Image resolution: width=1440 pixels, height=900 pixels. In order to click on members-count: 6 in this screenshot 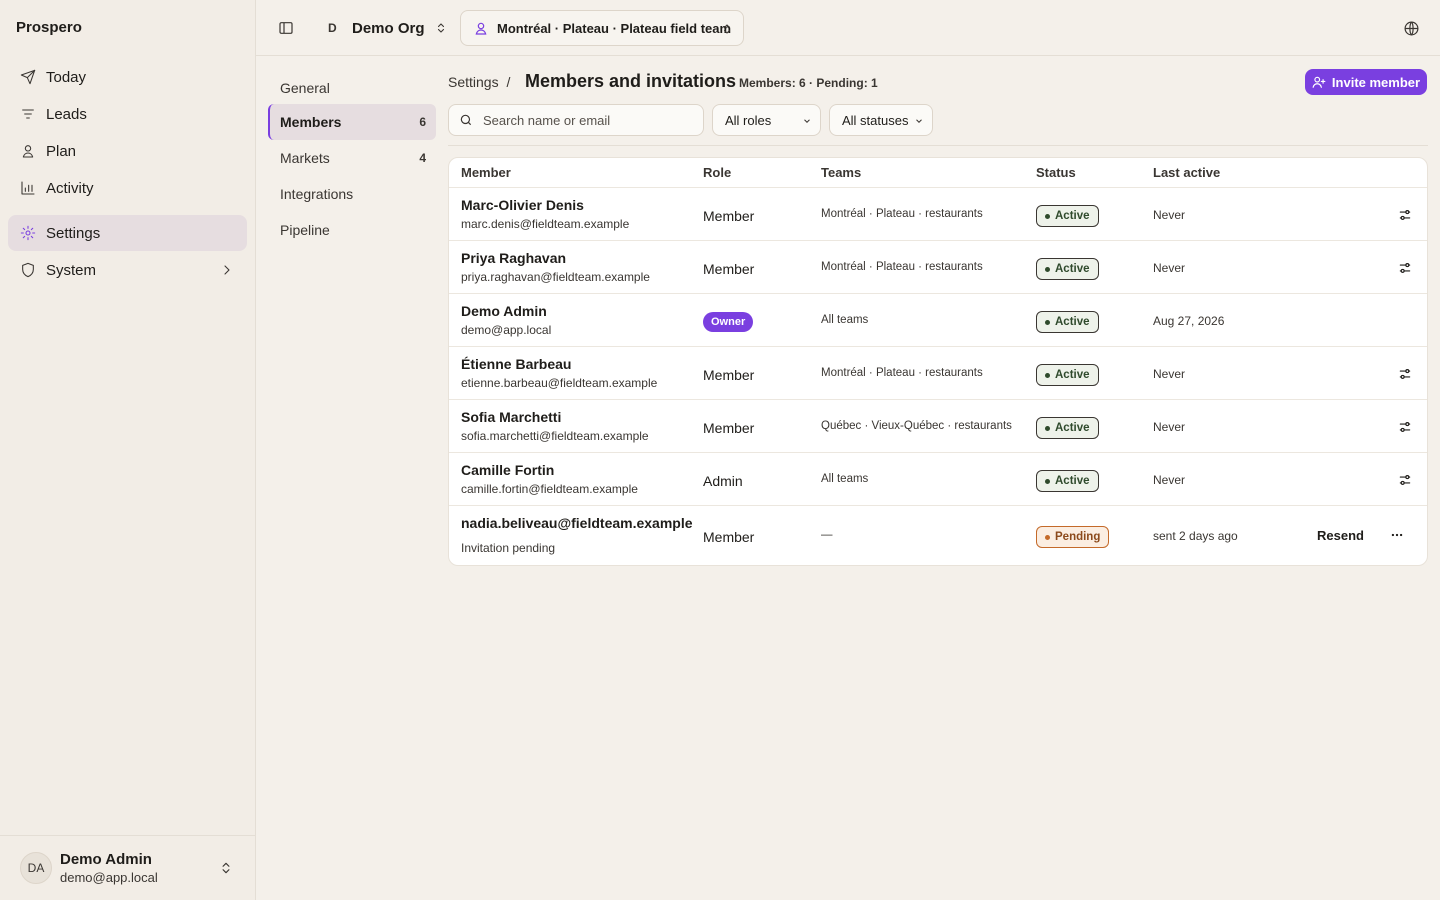, I will do `click(422, 122)`.